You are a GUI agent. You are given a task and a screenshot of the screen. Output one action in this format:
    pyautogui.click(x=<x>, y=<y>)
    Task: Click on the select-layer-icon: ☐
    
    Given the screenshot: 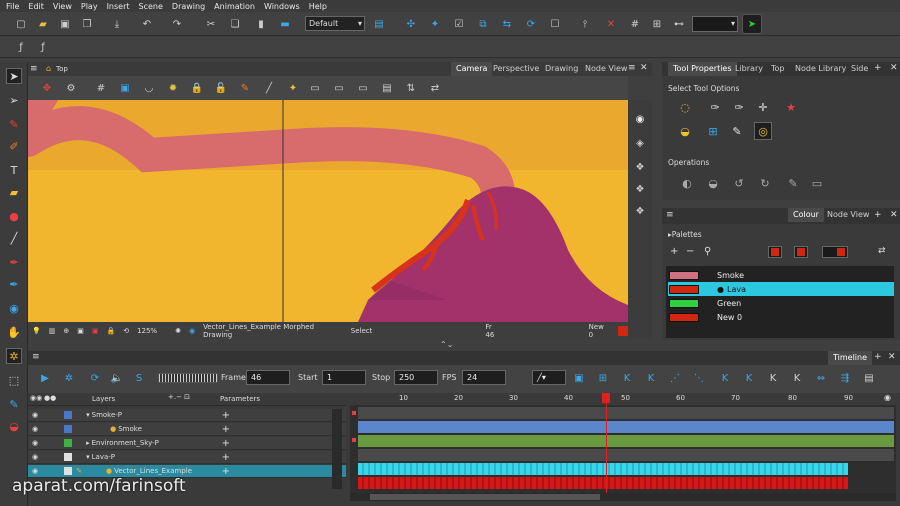 What is the action you would take?
    pyautogui.click(x=555, y=24)
    